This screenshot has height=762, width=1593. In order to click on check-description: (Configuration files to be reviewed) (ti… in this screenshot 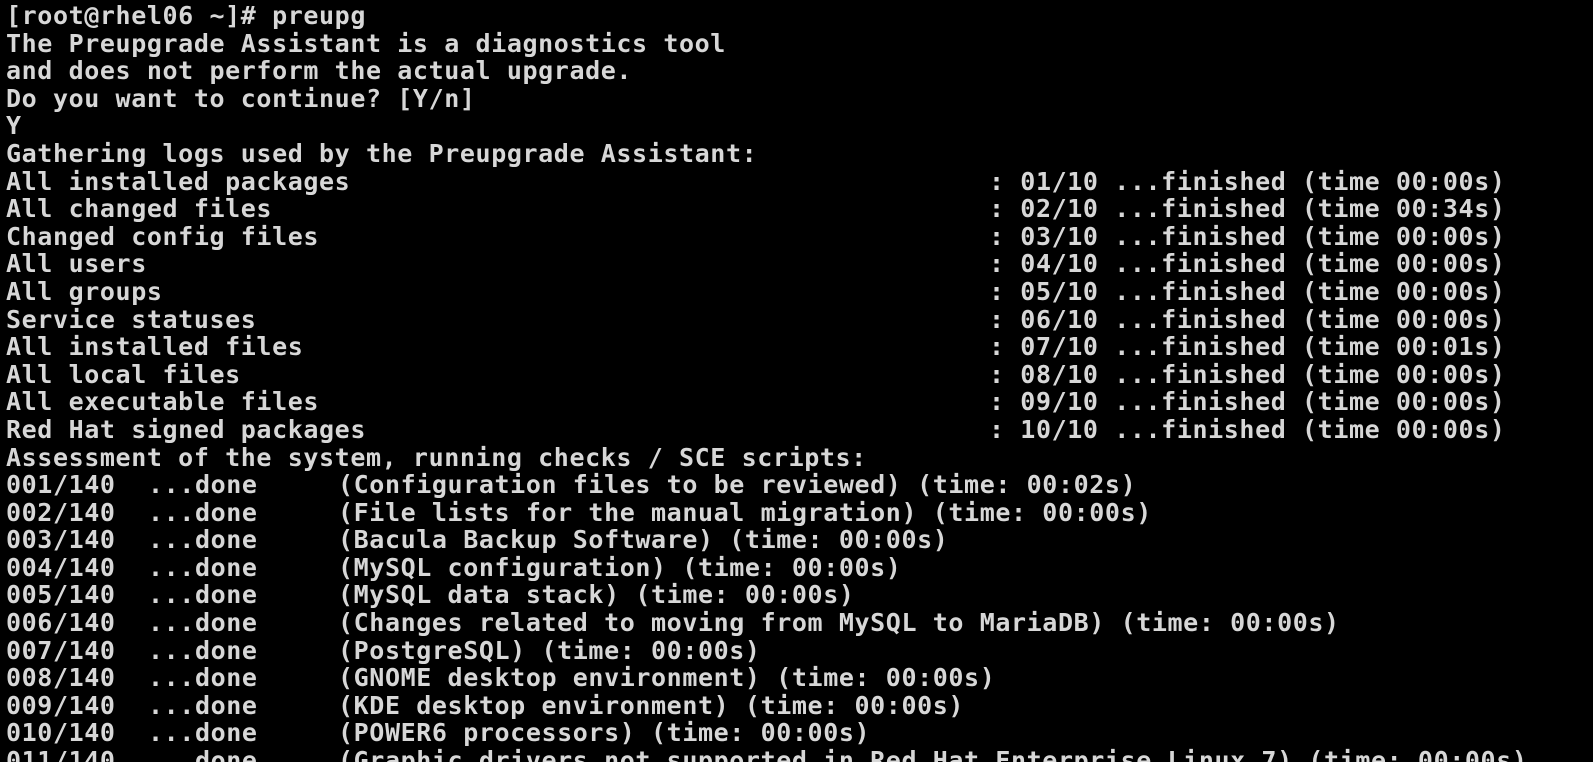, I will do `click(737, 485)`.